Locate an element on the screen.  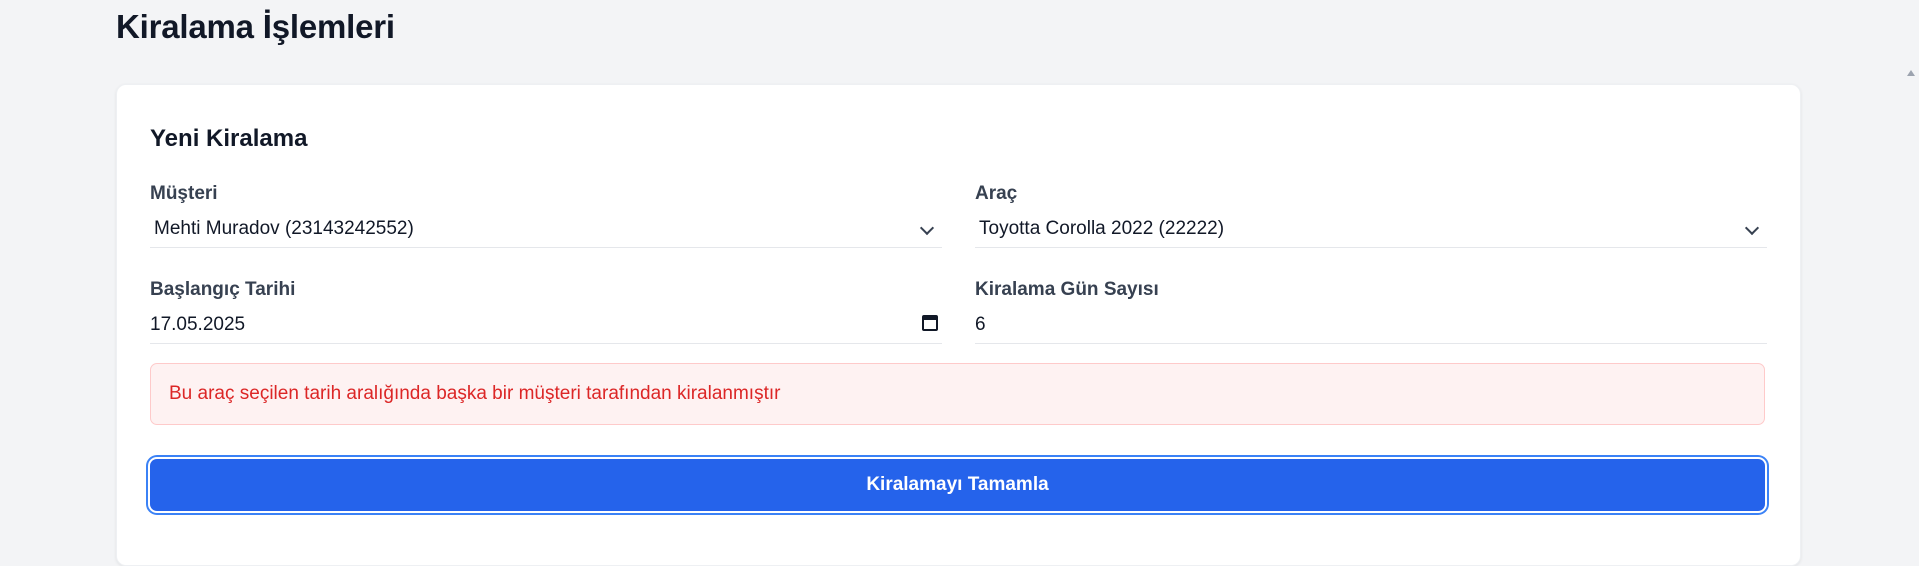
scrollbar is located at coordinates (1911, 270).